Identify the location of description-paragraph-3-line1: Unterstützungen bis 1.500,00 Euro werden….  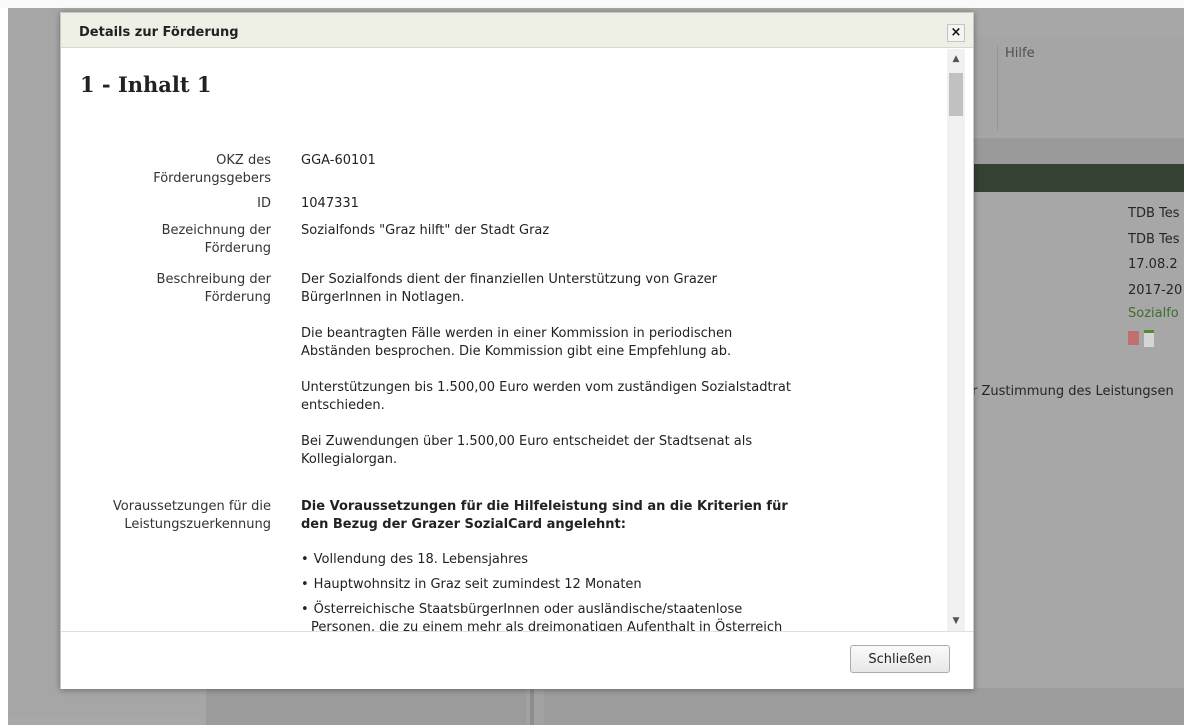
(546, 387).